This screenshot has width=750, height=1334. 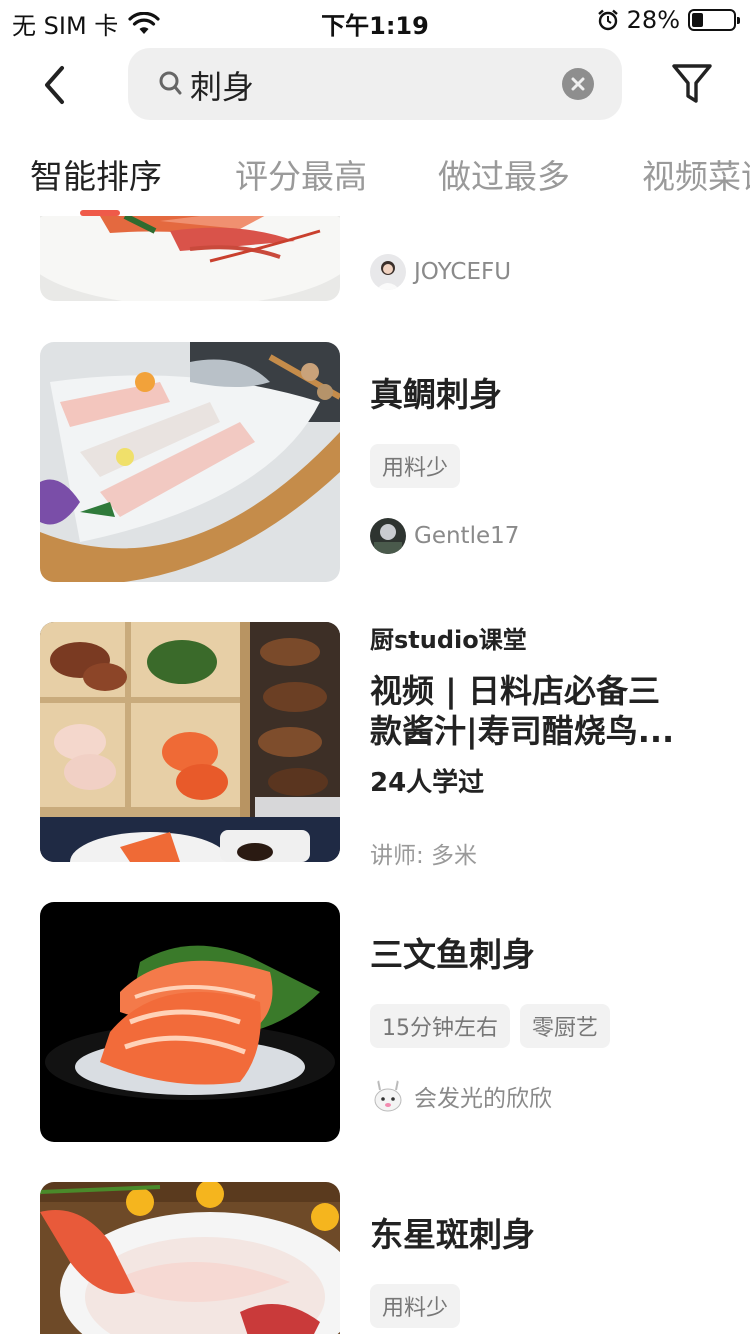 What do you see at coordinates (452, 1234) in the screenshot?
I see `recipe-title: 东星斑刺身` at bounding box center [452, 1234].